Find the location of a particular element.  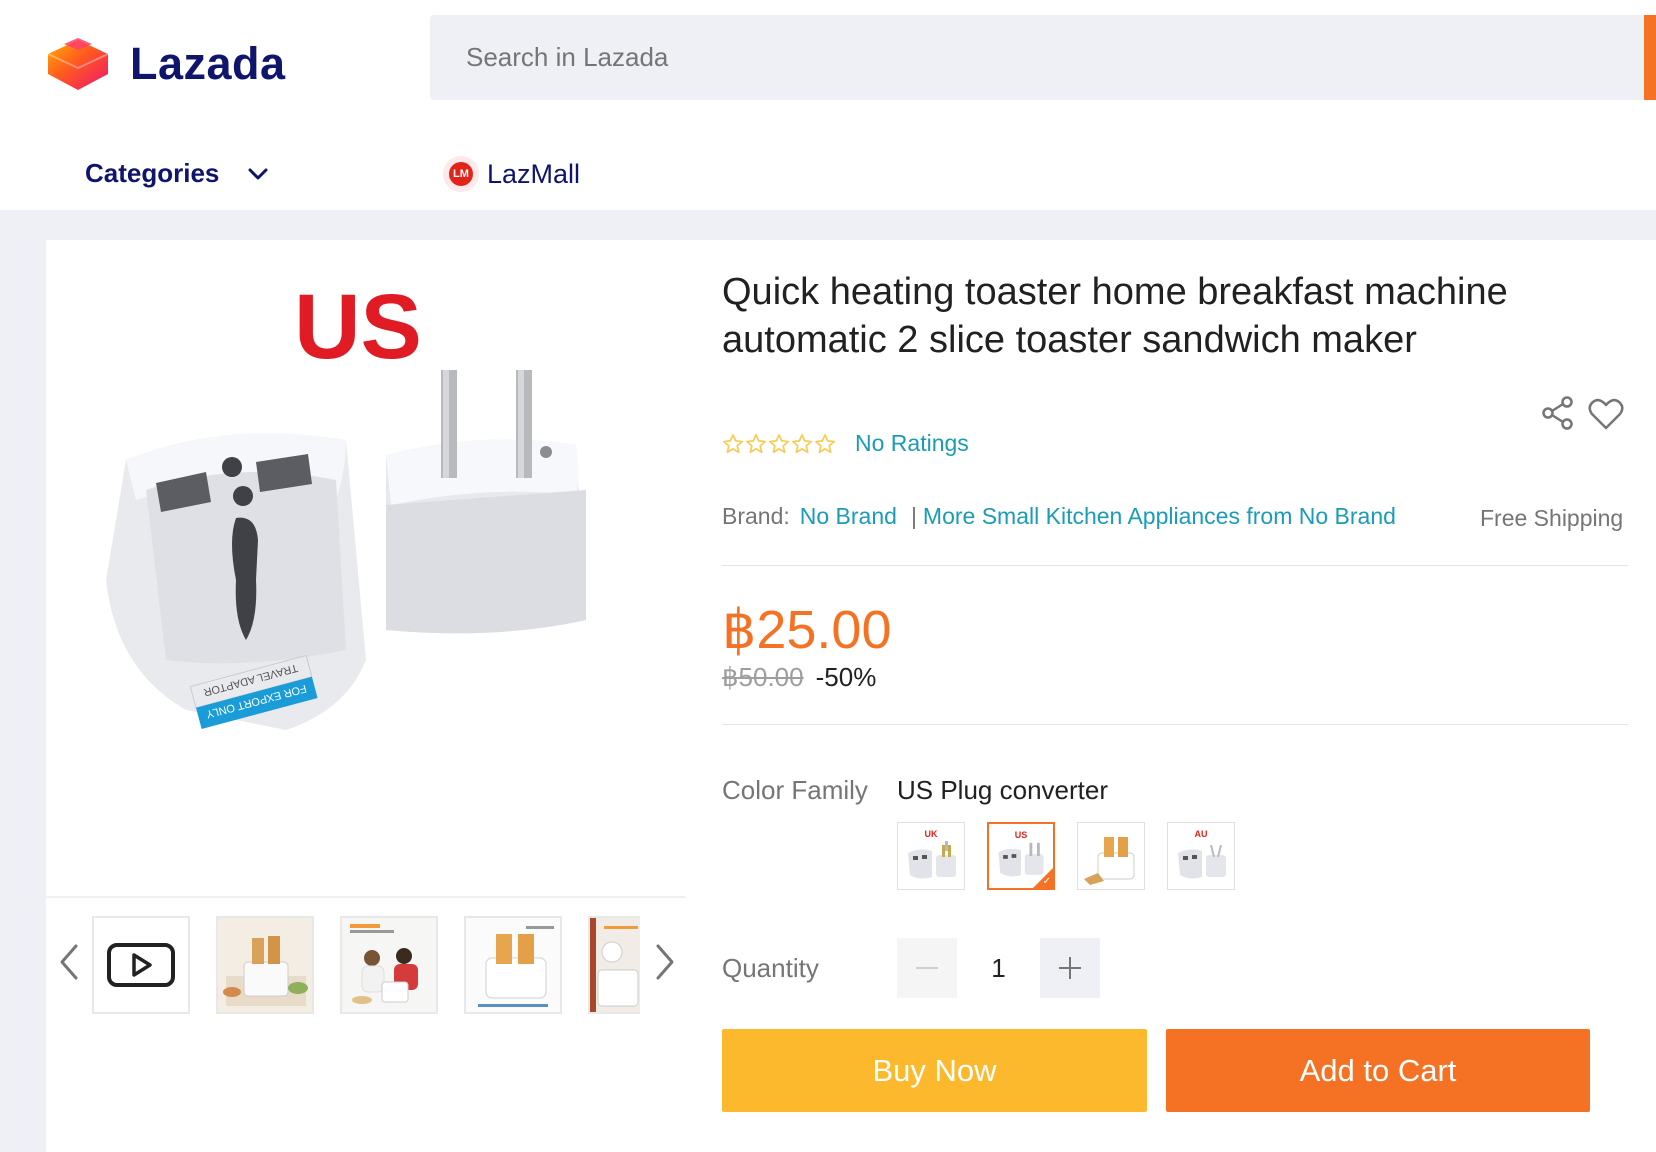

thumbnail-toaster-partial is located at coordinates (614, 965).